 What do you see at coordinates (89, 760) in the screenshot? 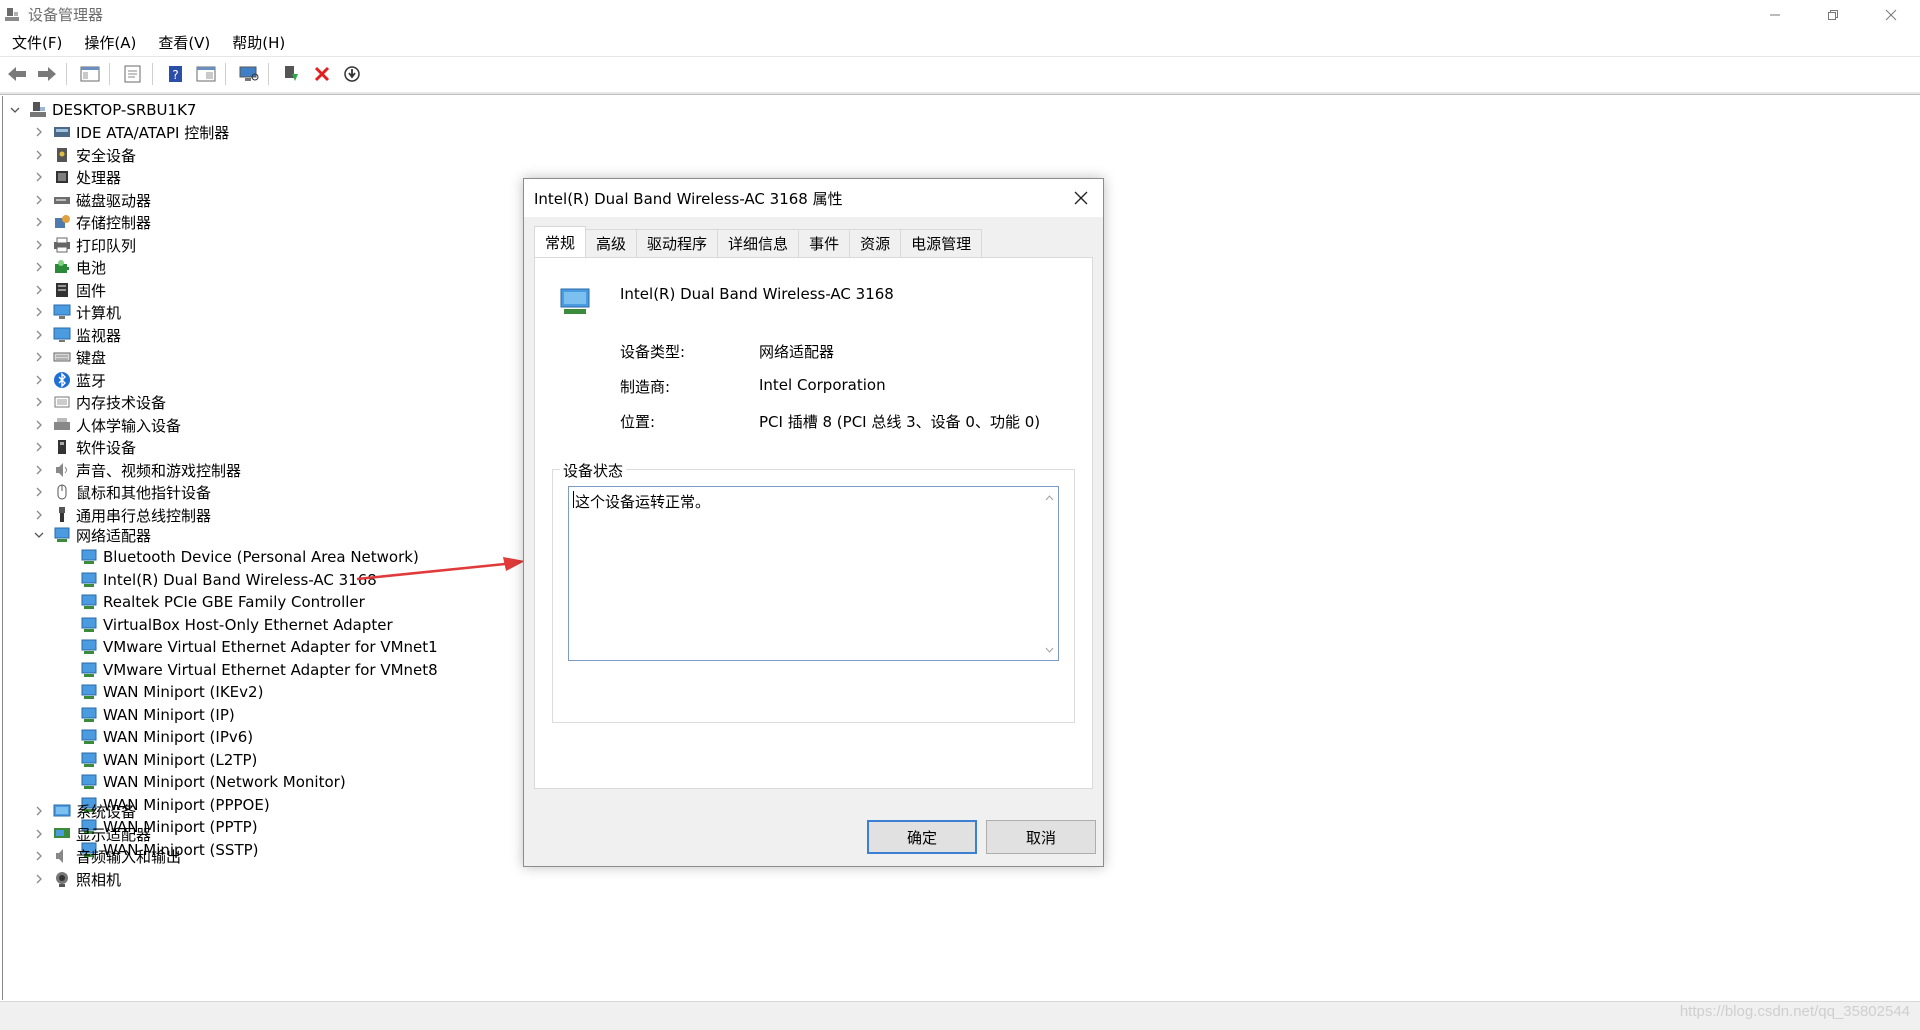
I see `network-adapter-icon` at bounding box center [89, 760].